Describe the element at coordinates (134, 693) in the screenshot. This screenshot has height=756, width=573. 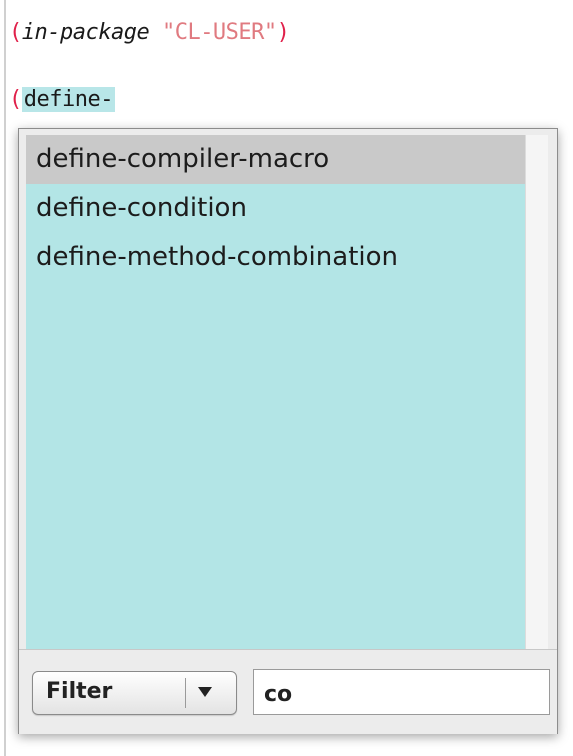
I see `filter-popup-button: Filter` at that location.